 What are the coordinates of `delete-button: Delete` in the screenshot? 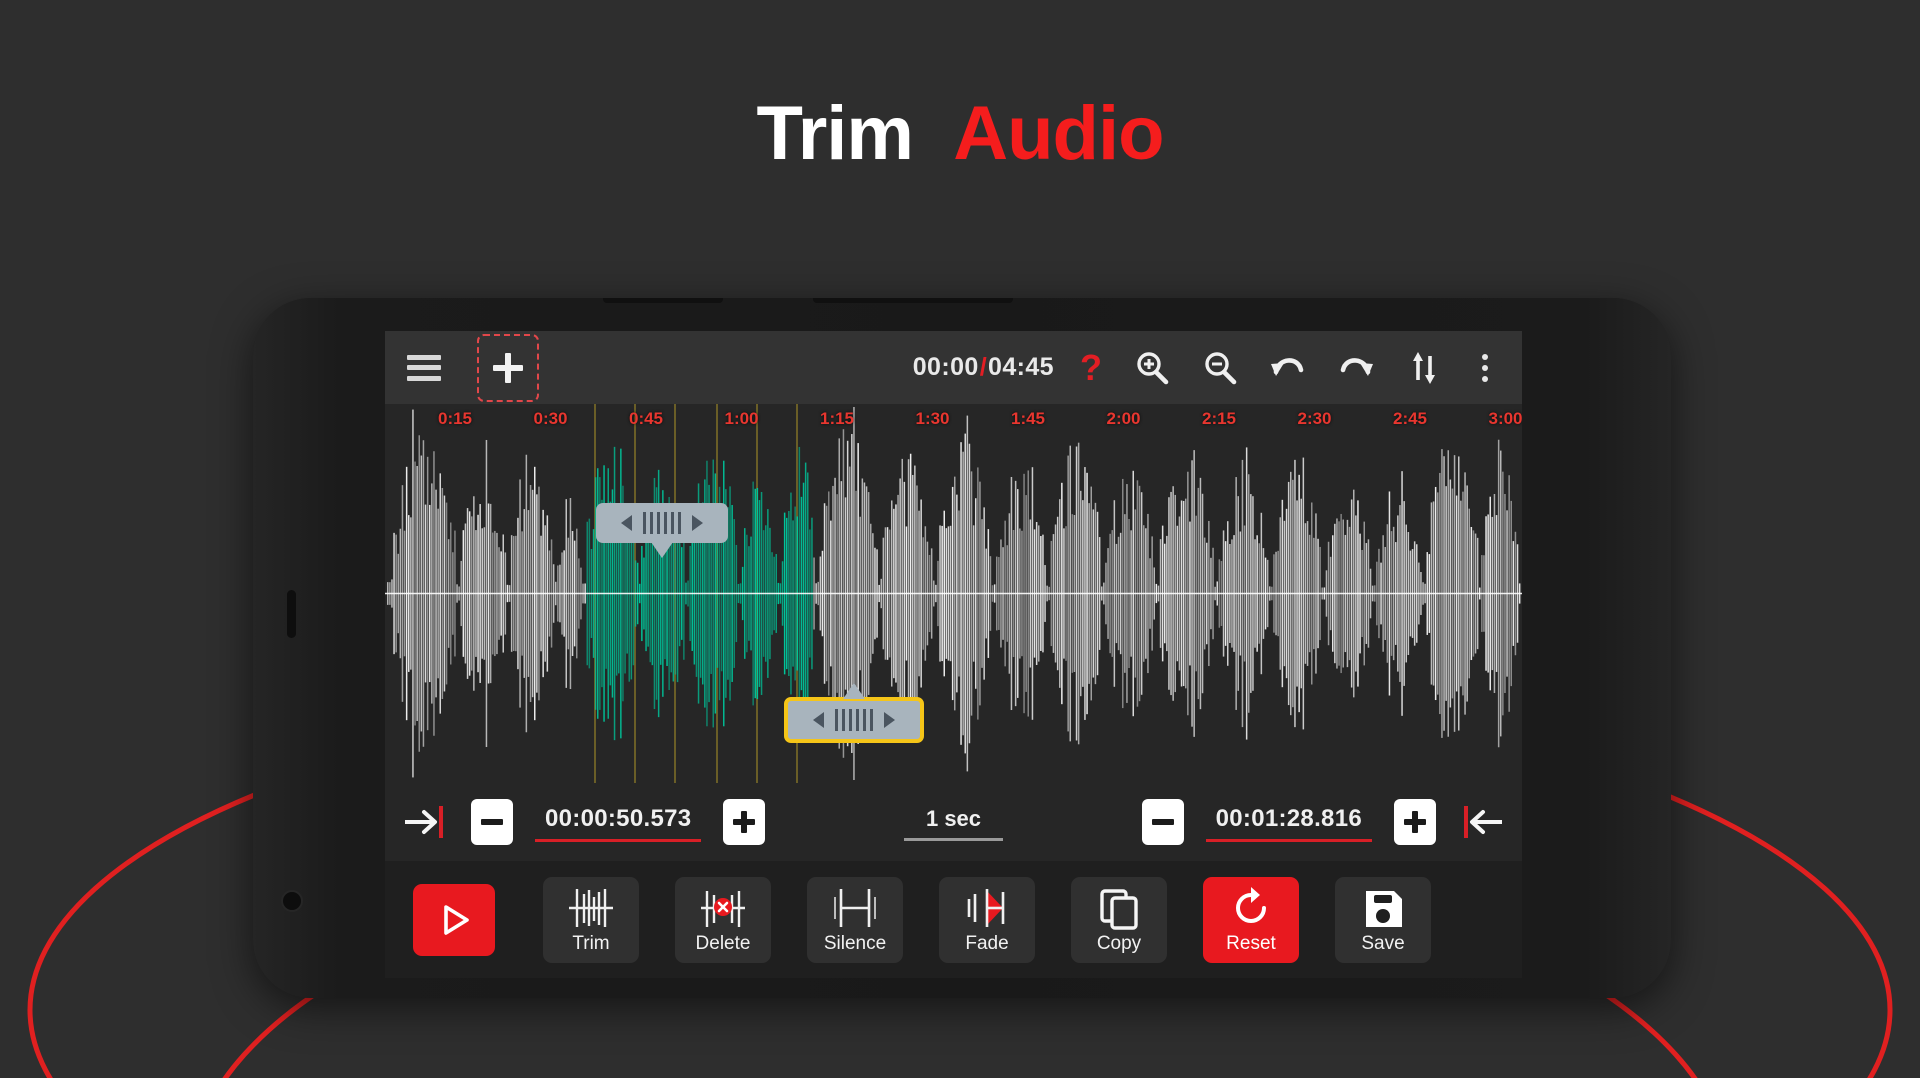 It's located at (723, 919).